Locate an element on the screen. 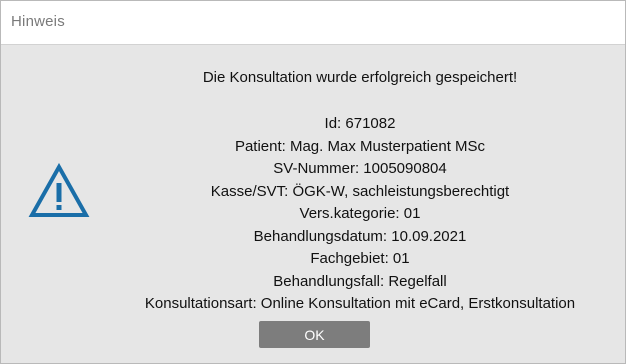 This screenshot has height=364, width=626. detail-behandlungsfall: Behandlungsfall: Regelfall is located at coordinates (360, 281).